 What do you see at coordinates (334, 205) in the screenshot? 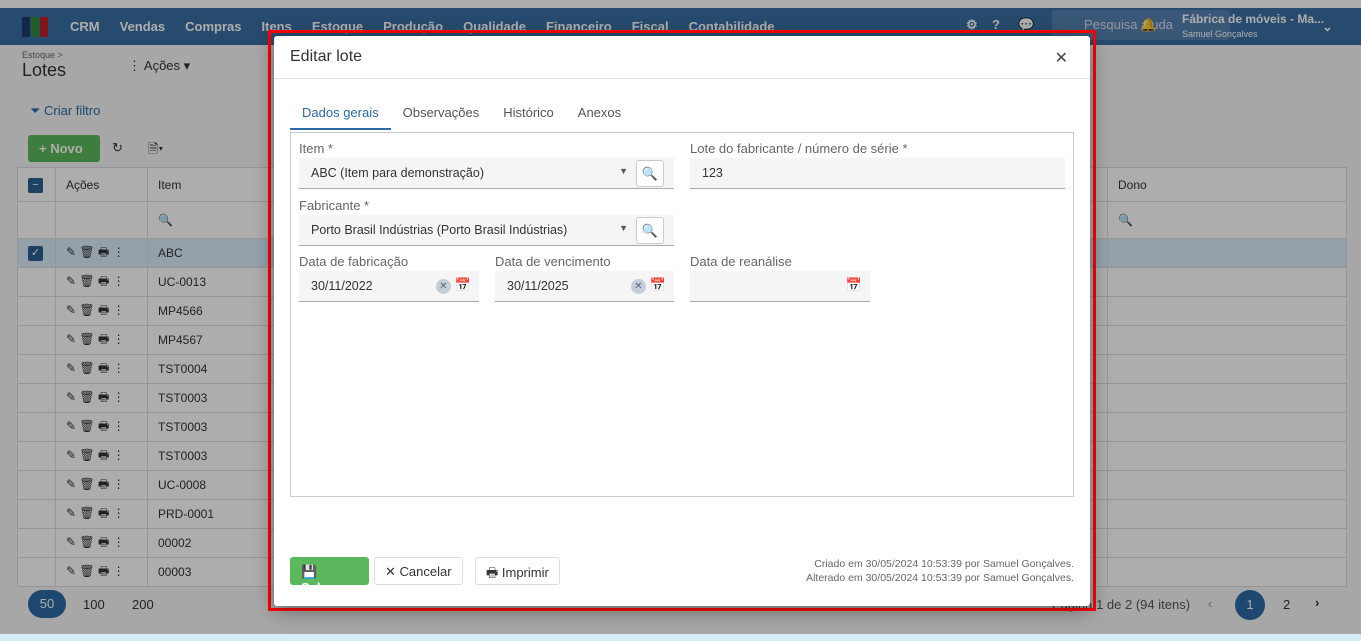
I see `maker-label: Fabricante *` at bounding box center [334, 205].